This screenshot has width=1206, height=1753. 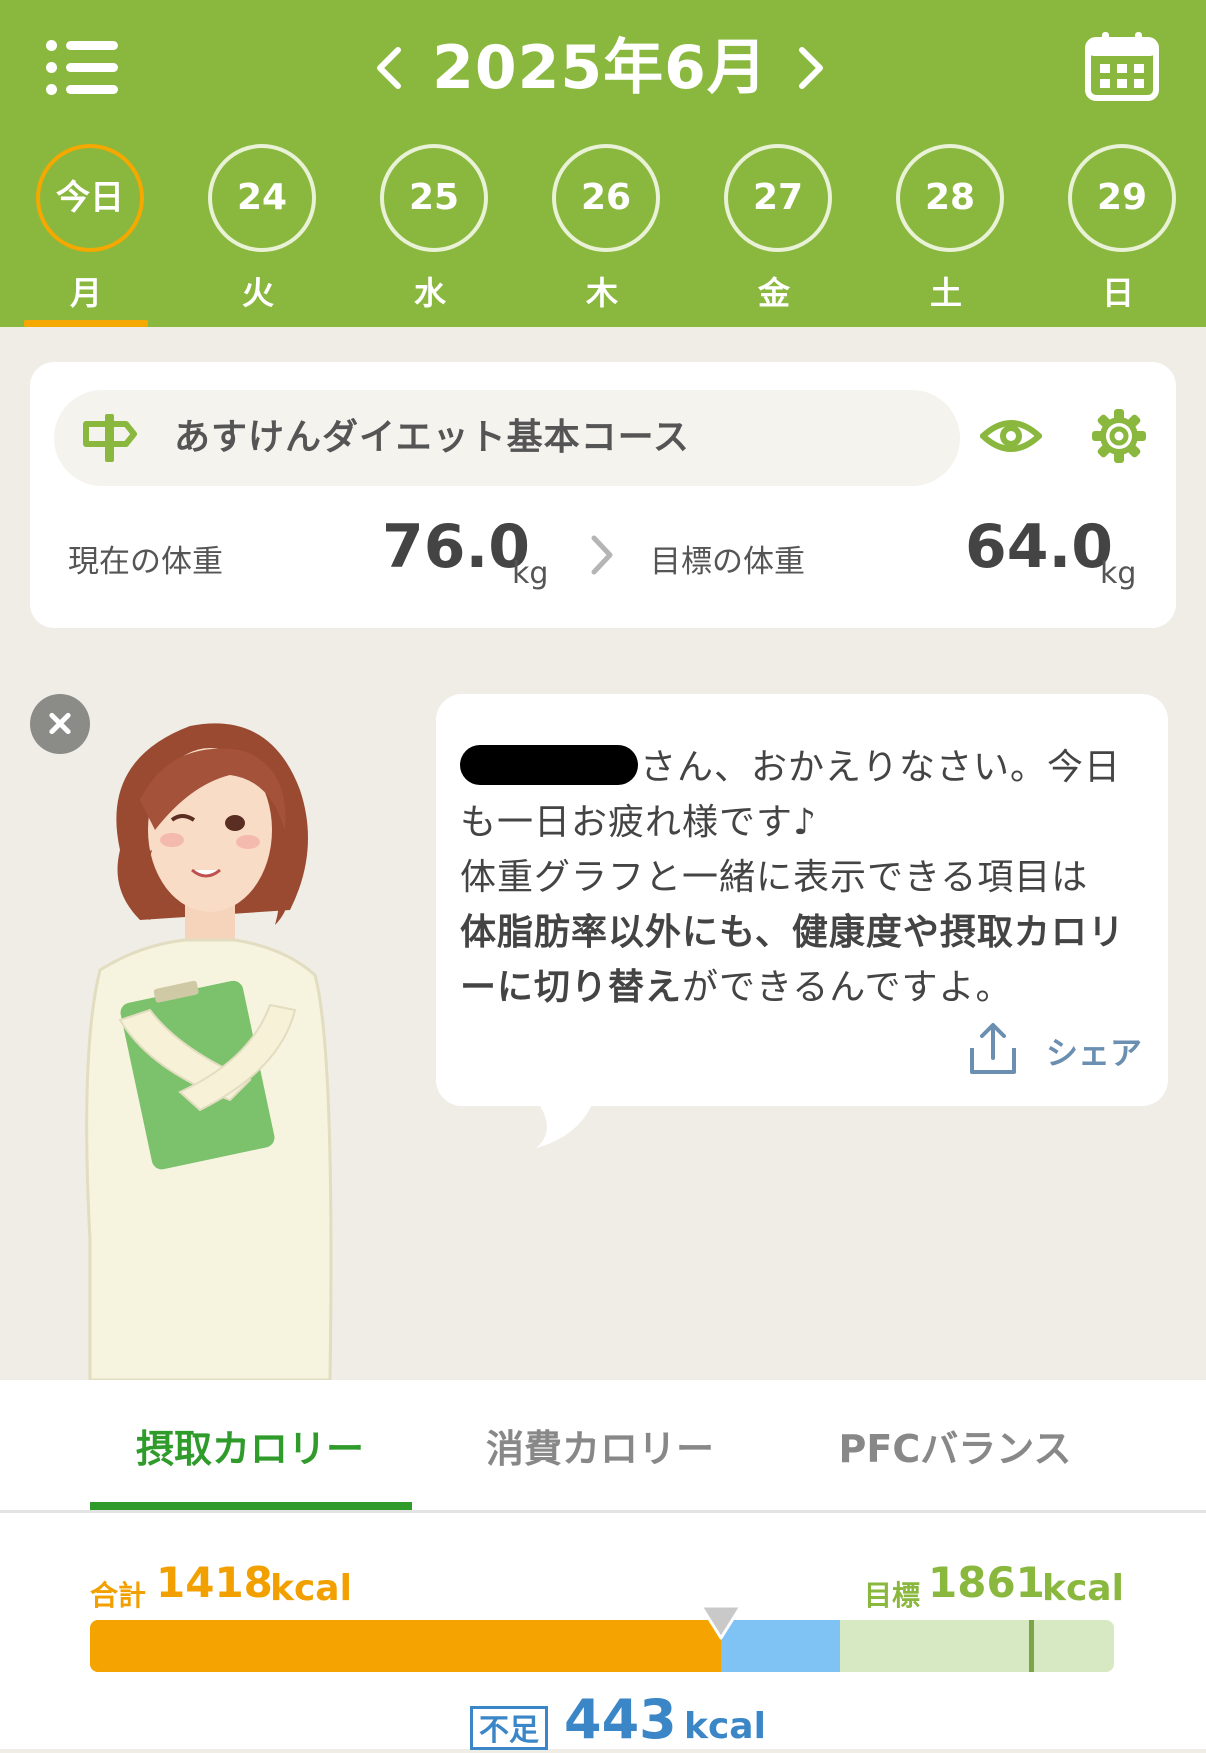 I want to click on day-item-today: 今日 月, so click(x=90, y=233).